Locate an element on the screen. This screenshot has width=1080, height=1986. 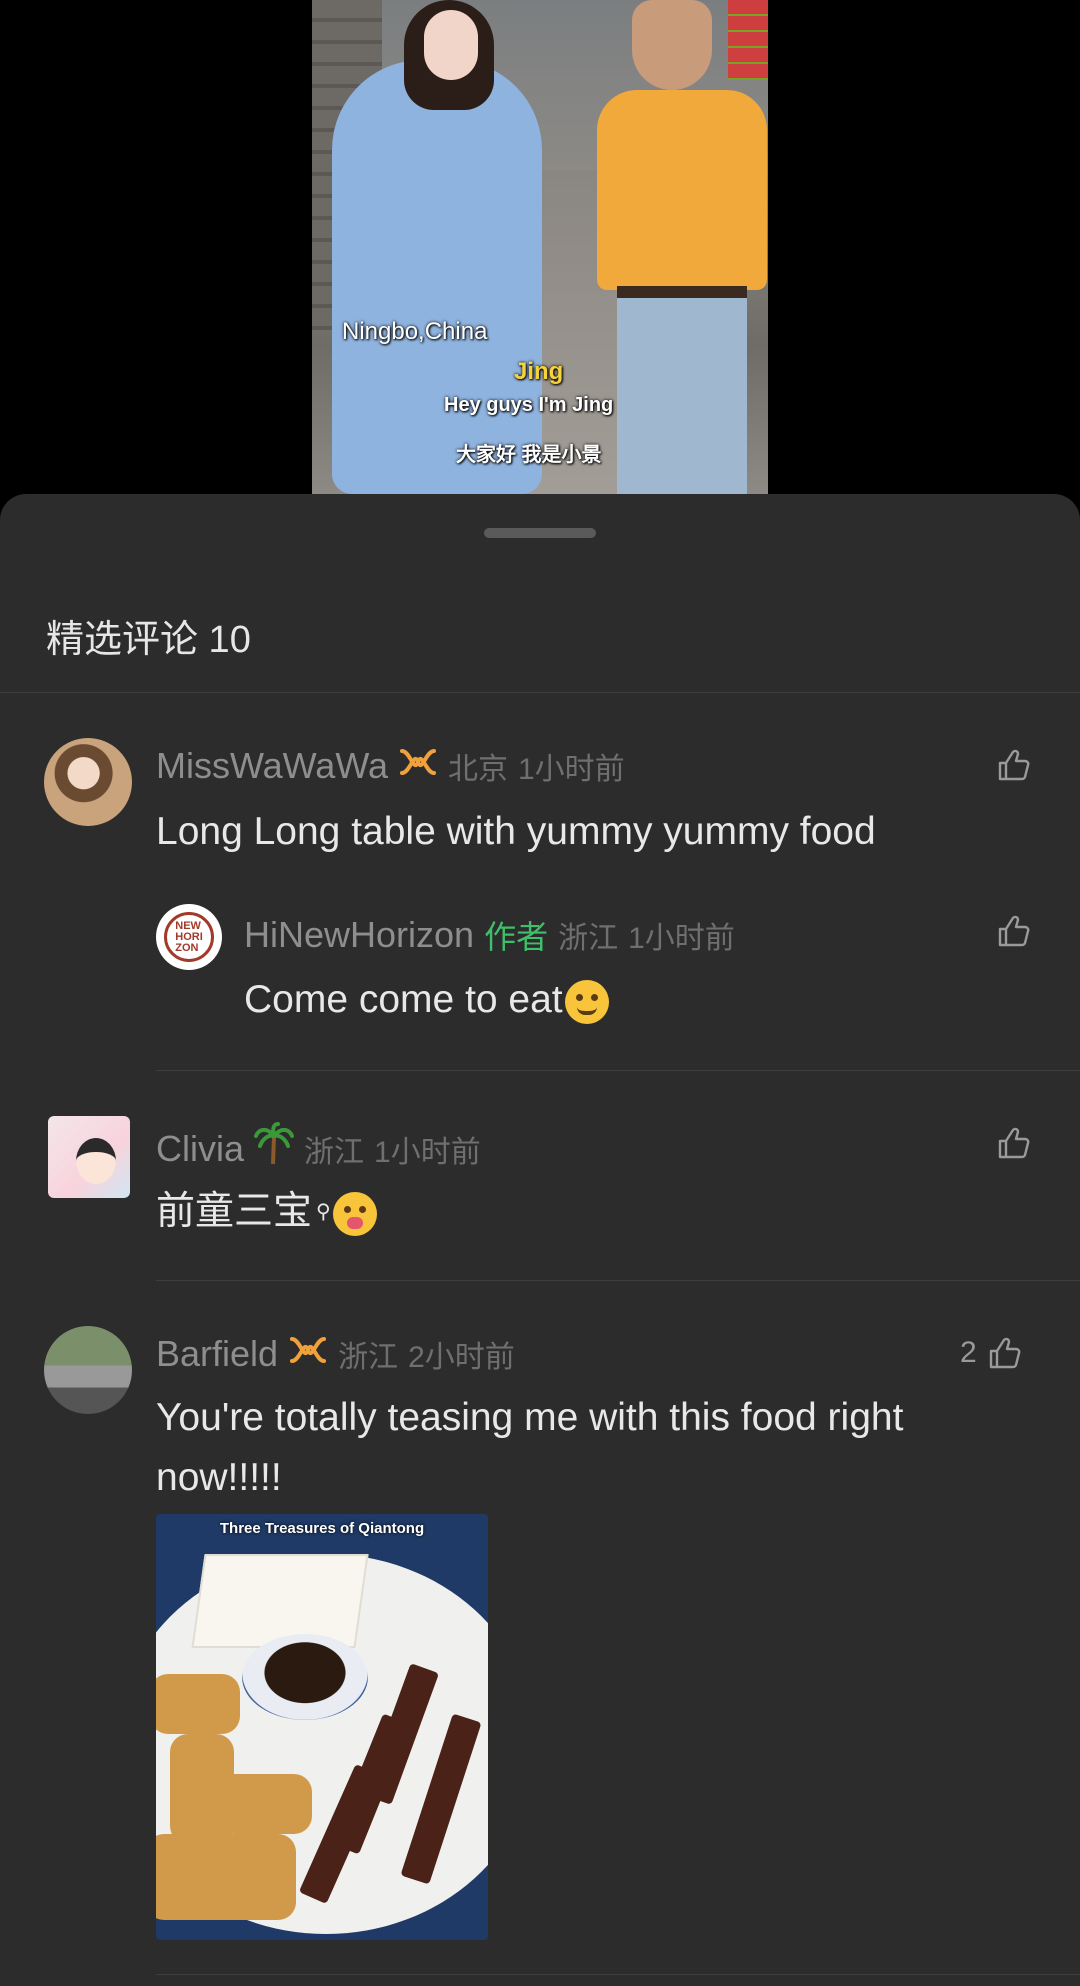
video-person-woman is located at coordinates (437, 277).